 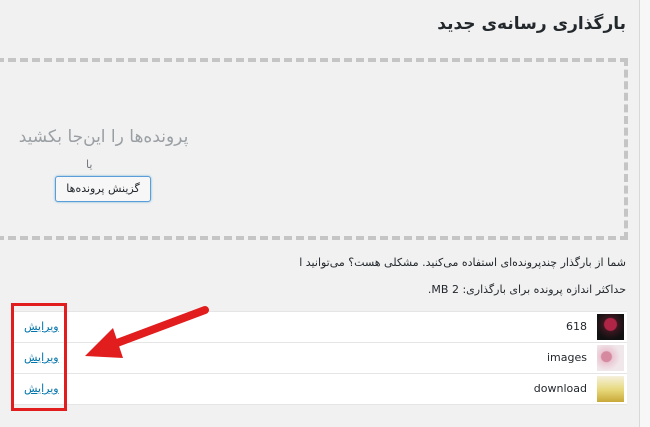 What do you see at coordinates (103, 137) in the screenshot?
I see `drop-instructions: پرونده‌ها را این‌جا بکشید` at bounding box center [103, 137].